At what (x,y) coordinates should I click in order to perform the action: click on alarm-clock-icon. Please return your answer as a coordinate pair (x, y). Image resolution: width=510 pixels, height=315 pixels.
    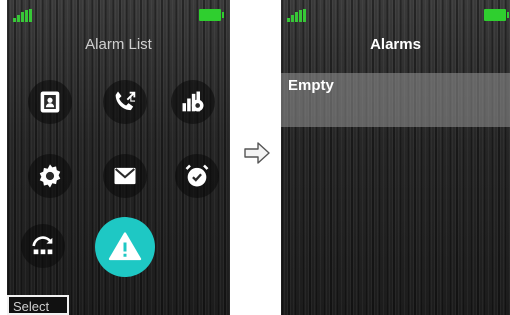
    Looking at the image, I should click on (197, 176).